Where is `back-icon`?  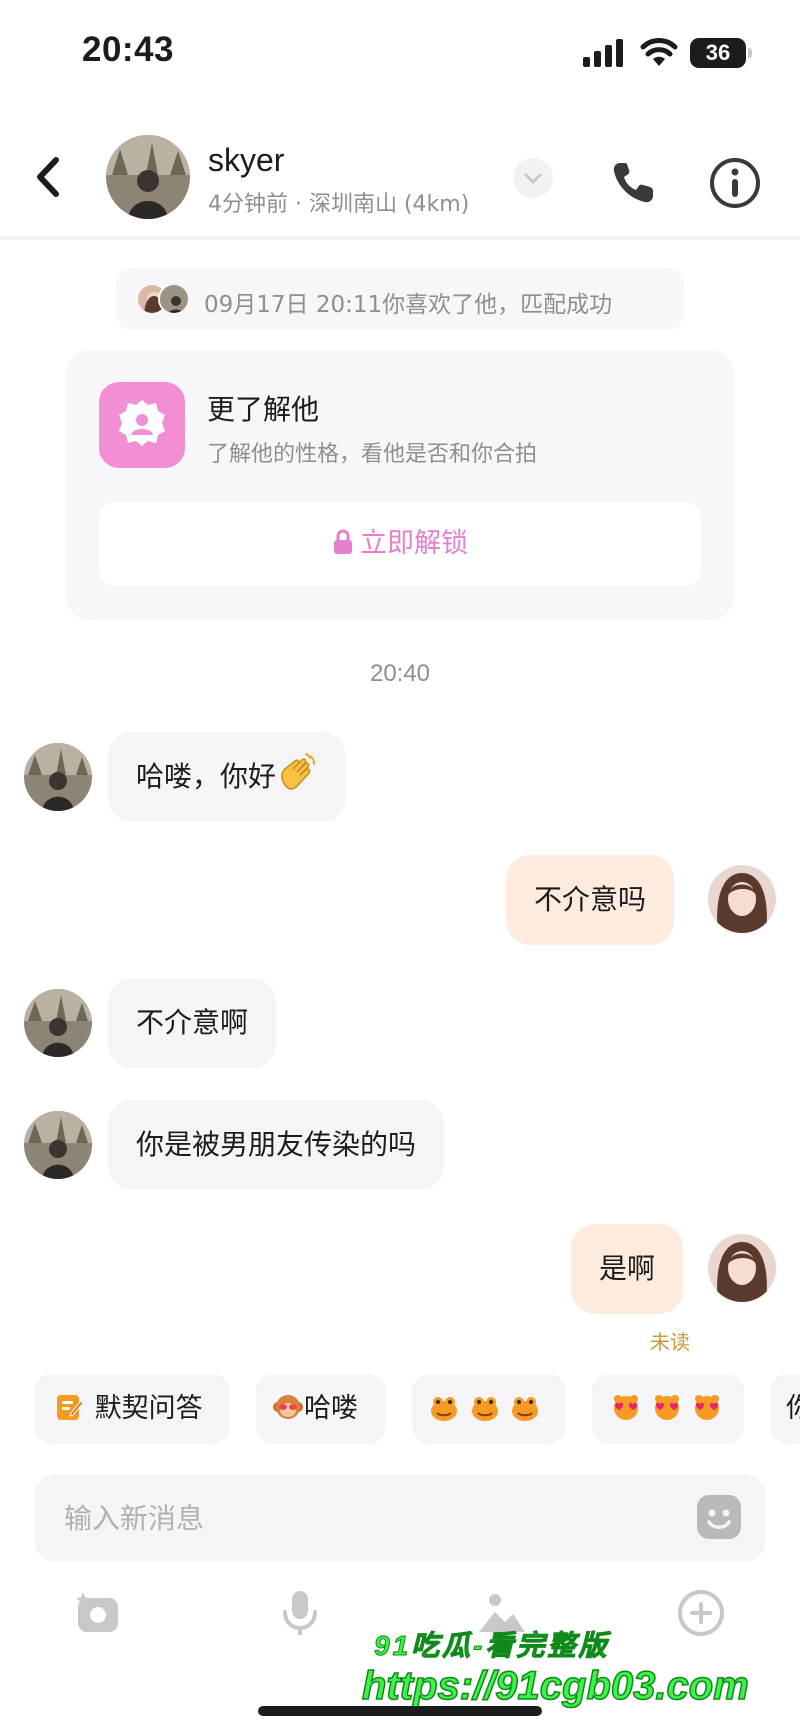
back-icon is located at coordinates (48, 177).